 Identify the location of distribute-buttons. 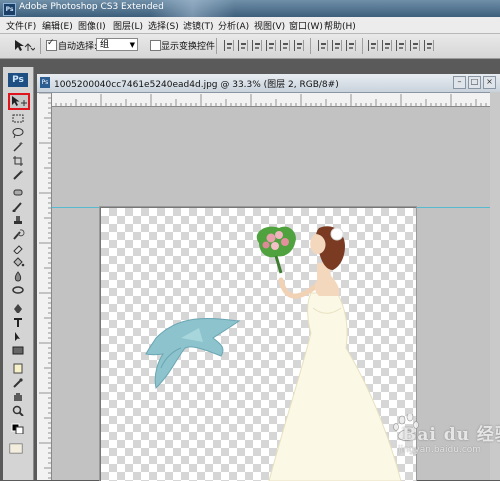
(339, 46).